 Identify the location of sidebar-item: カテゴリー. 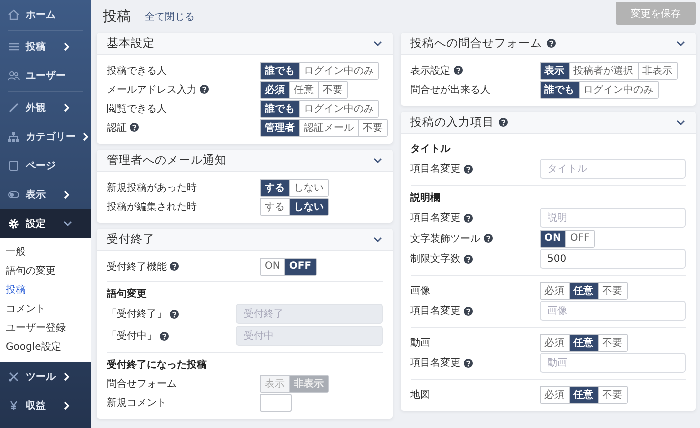
(45, 136).